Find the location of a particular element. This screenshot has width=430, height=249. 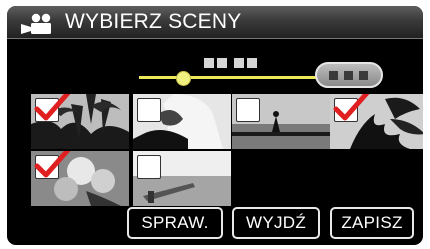

page-dots-icon is located at coordinates (230, 64).